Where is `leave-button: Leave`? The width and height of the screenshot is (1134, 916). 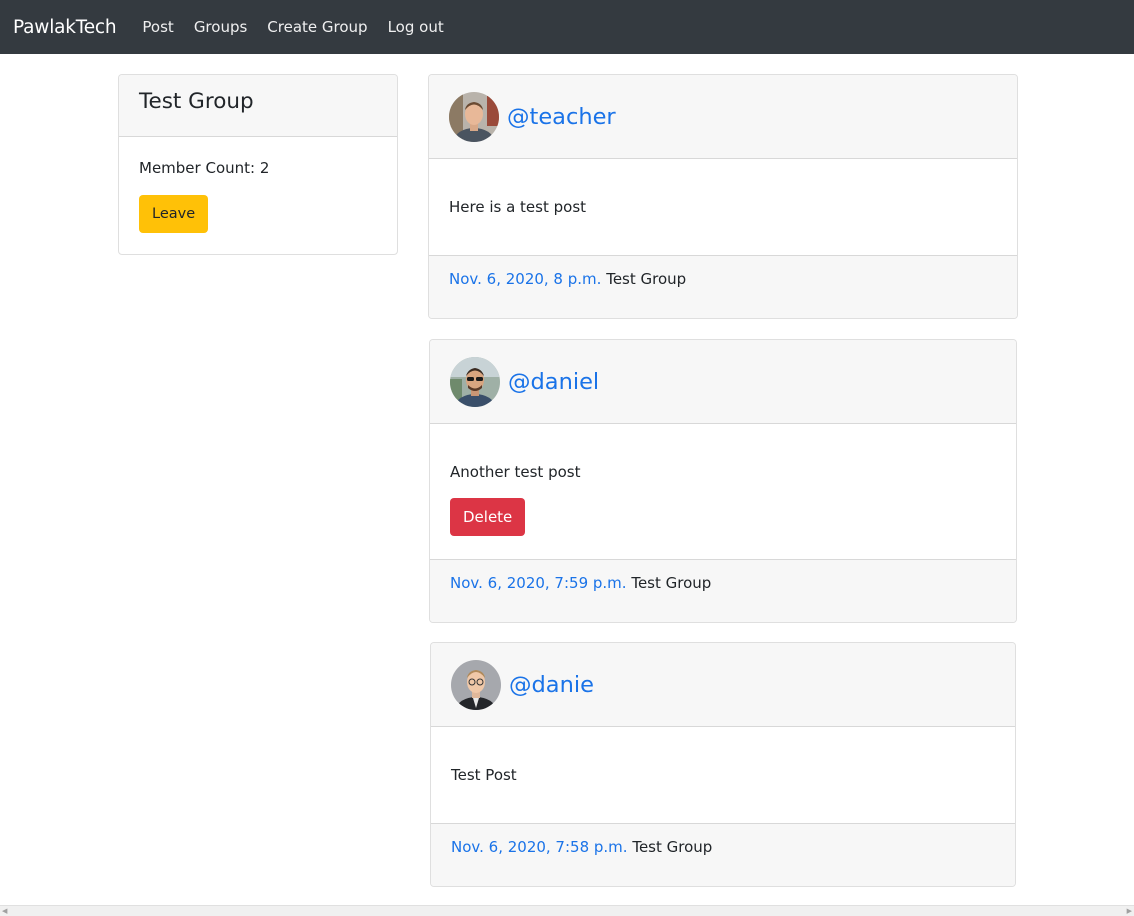
leave-button: Leave is located at coordinates (174, 214).